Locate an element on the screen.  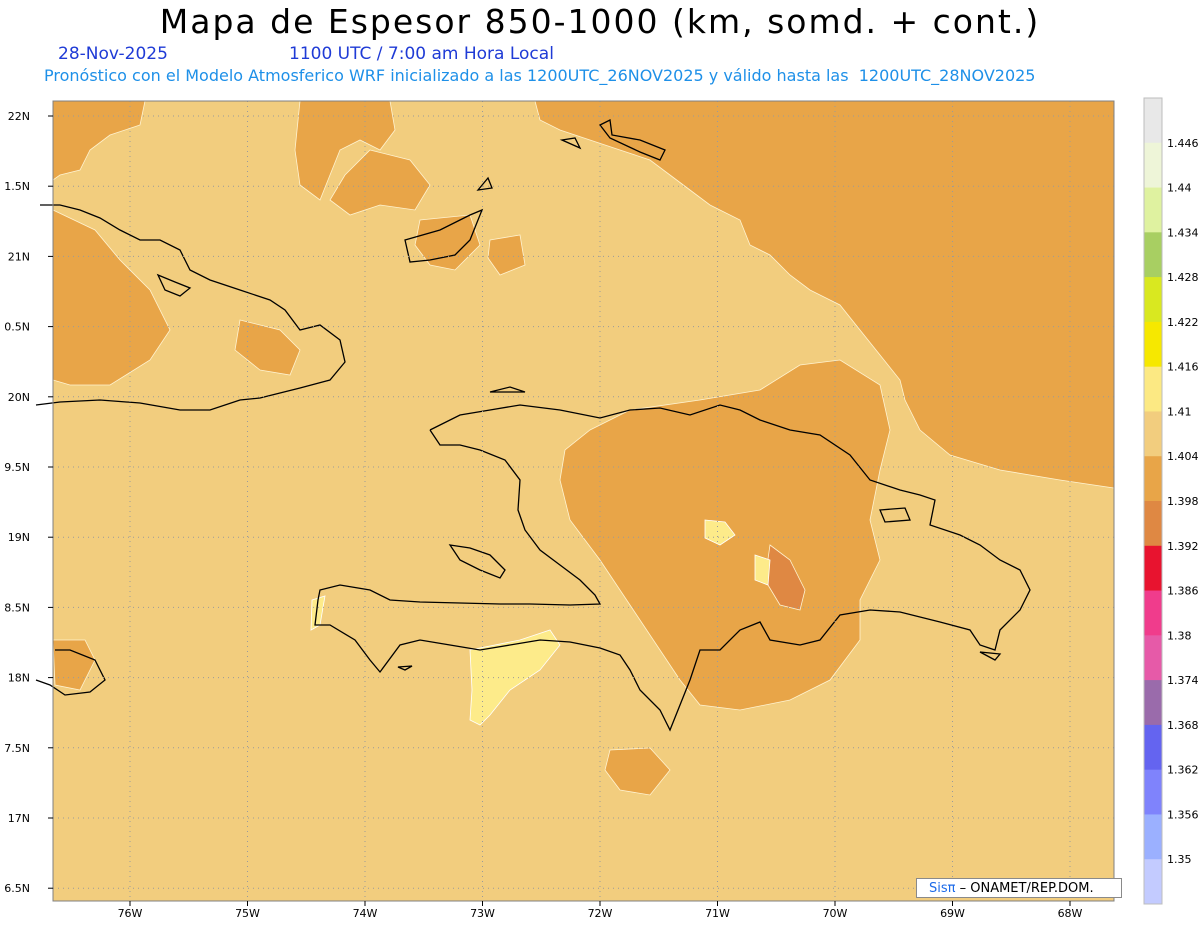
lon-label: 71W is located at coordinates (717, 913).